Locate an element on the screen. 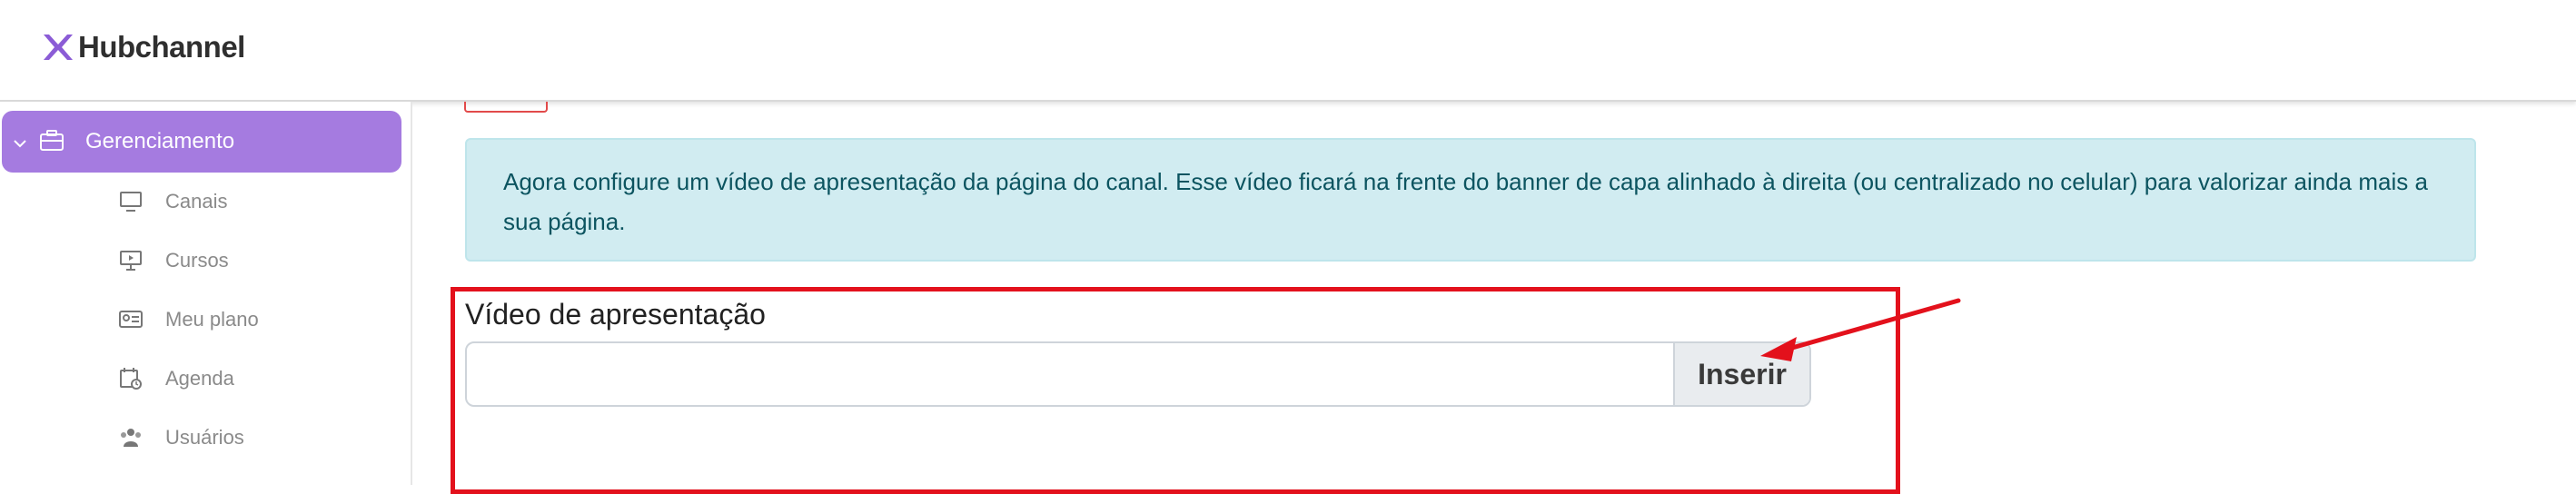 The width and height of the screenshot is (2576, 494). sidebar-item-label: Canais is located at coordinates (196, 201).